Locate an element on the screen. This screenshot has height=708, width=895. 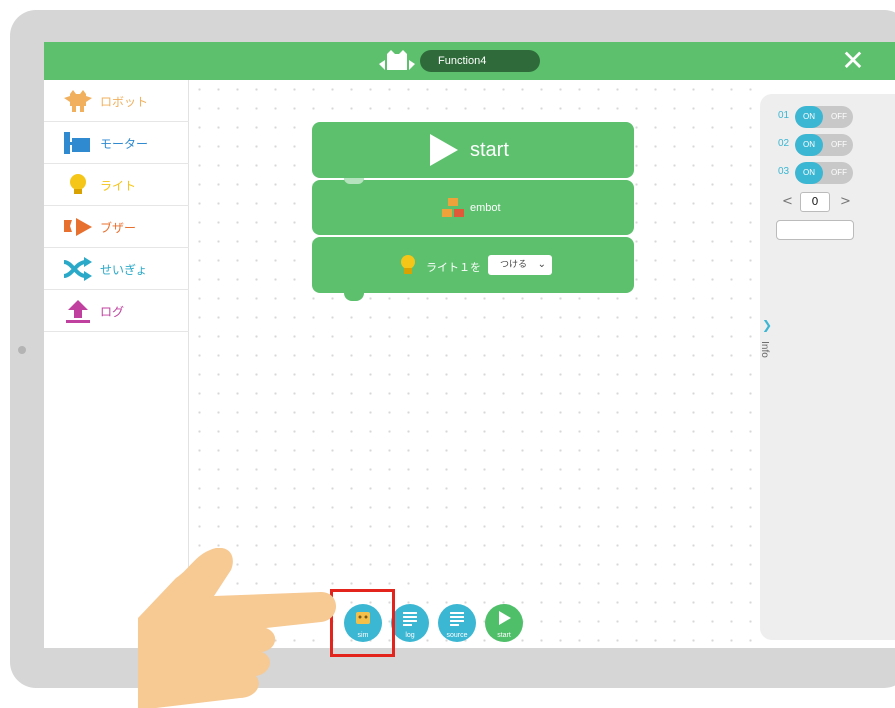
embot-icon is located at coordinates (453, 207).